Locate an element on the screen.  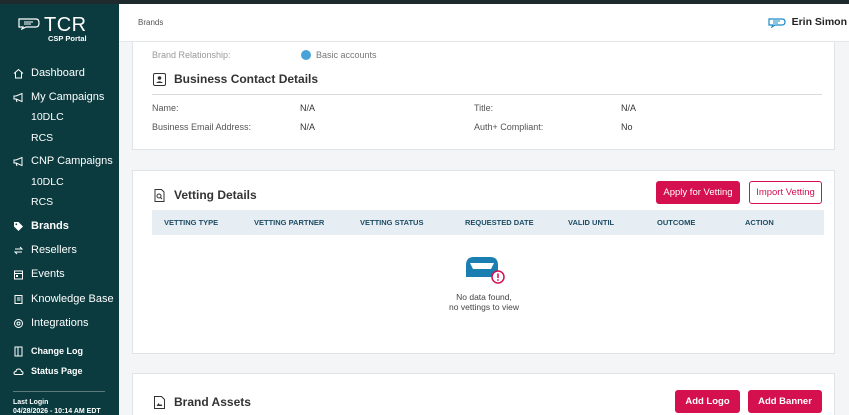
business-contact-title: Business Contact Details is located at coordinates (235, 79).